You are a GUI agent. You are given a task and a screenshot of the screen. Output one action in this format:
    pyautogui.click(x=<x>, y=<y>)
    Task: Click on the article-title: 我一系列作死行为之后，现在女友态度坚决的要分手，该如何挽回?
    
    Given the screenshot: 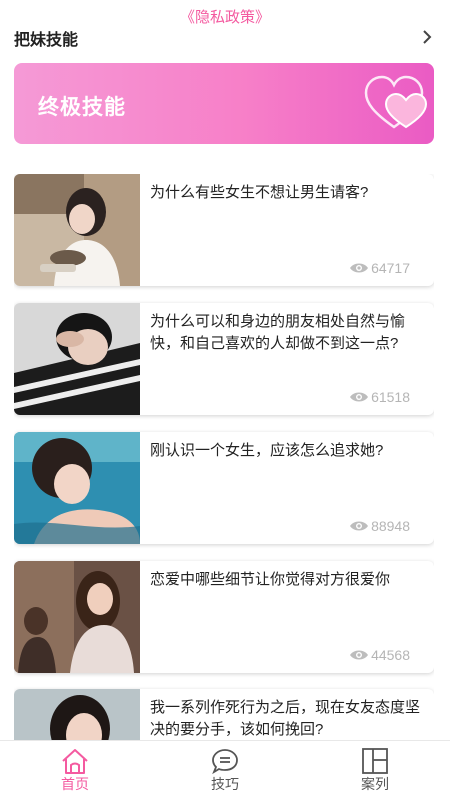 What is the action you would take?
    pyautogui.click(x=285, y=718)
    